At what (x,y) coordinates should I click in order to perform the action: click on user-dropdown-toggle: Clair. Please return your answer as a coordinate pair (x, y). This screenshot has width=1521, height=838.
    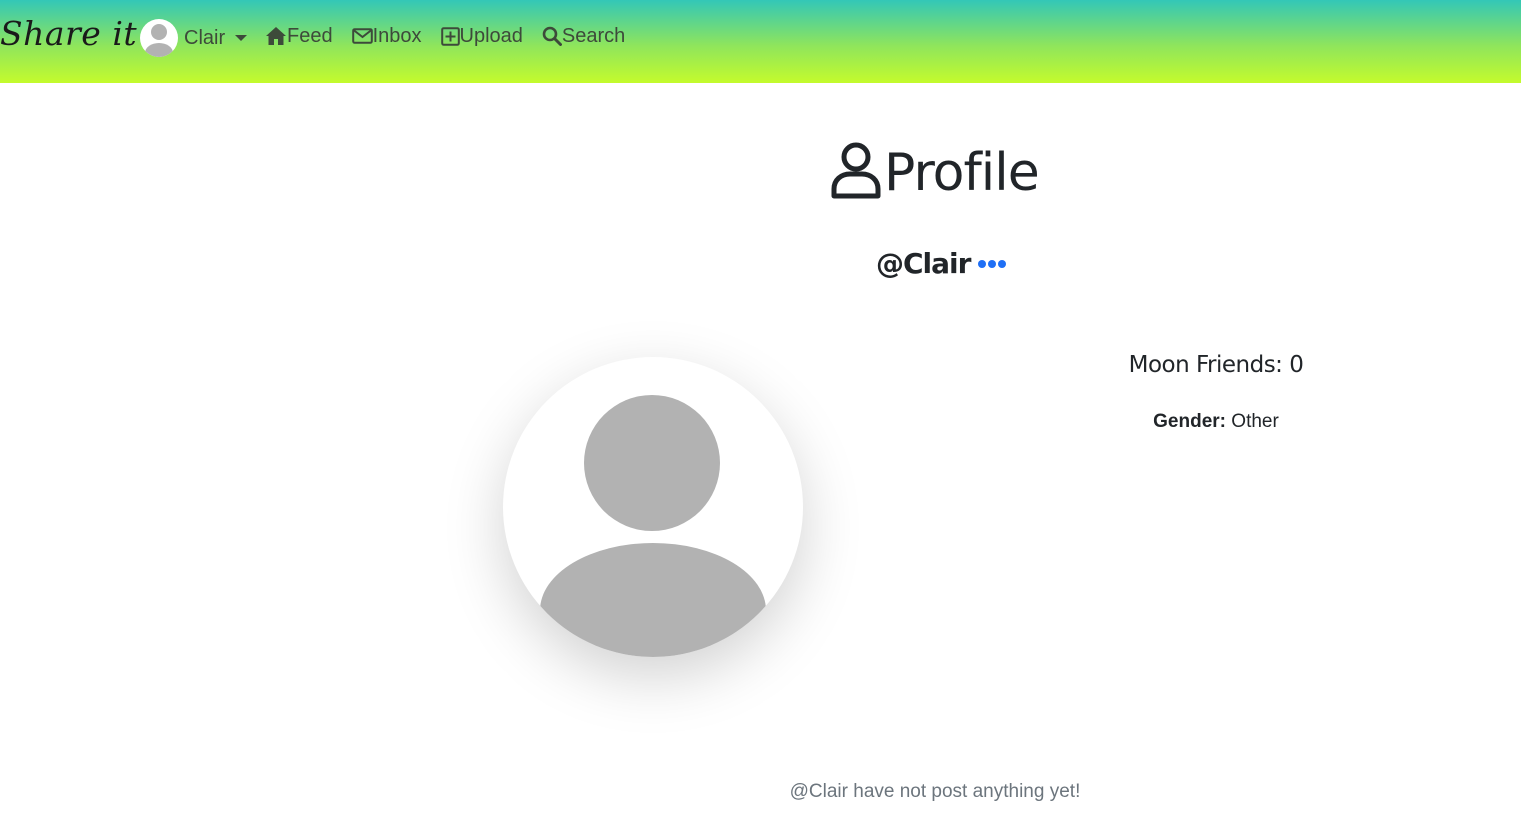
    Looking at the image, I should click on (194, 38).